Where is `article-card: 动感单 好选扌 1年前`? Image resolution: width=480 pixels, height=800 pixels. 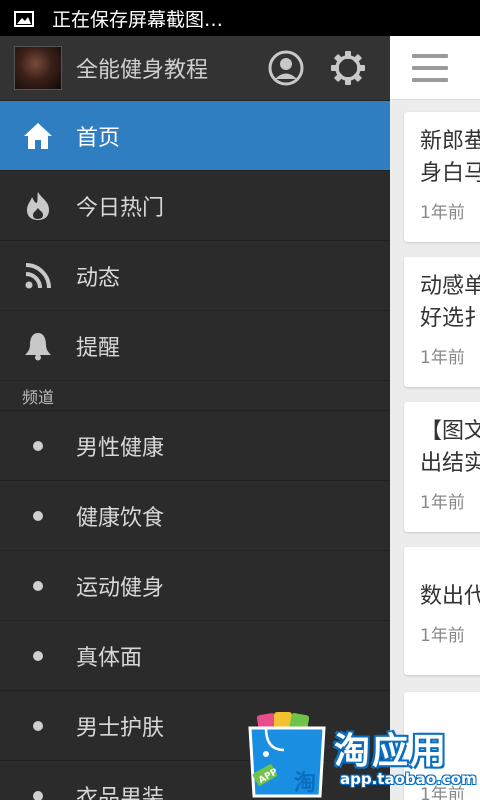
article-card: 动感单 好选扌 1年前 is located at coordinates (442, 322).